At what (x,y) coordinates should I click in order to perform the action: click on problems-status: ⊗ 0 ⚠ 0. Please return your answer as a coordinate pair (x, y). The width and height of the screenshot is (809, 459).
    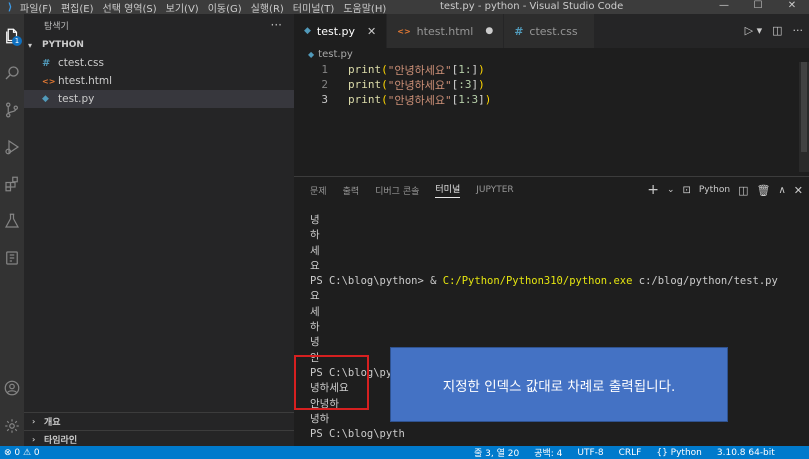
    Looking at the image, I should click on (22, 453).